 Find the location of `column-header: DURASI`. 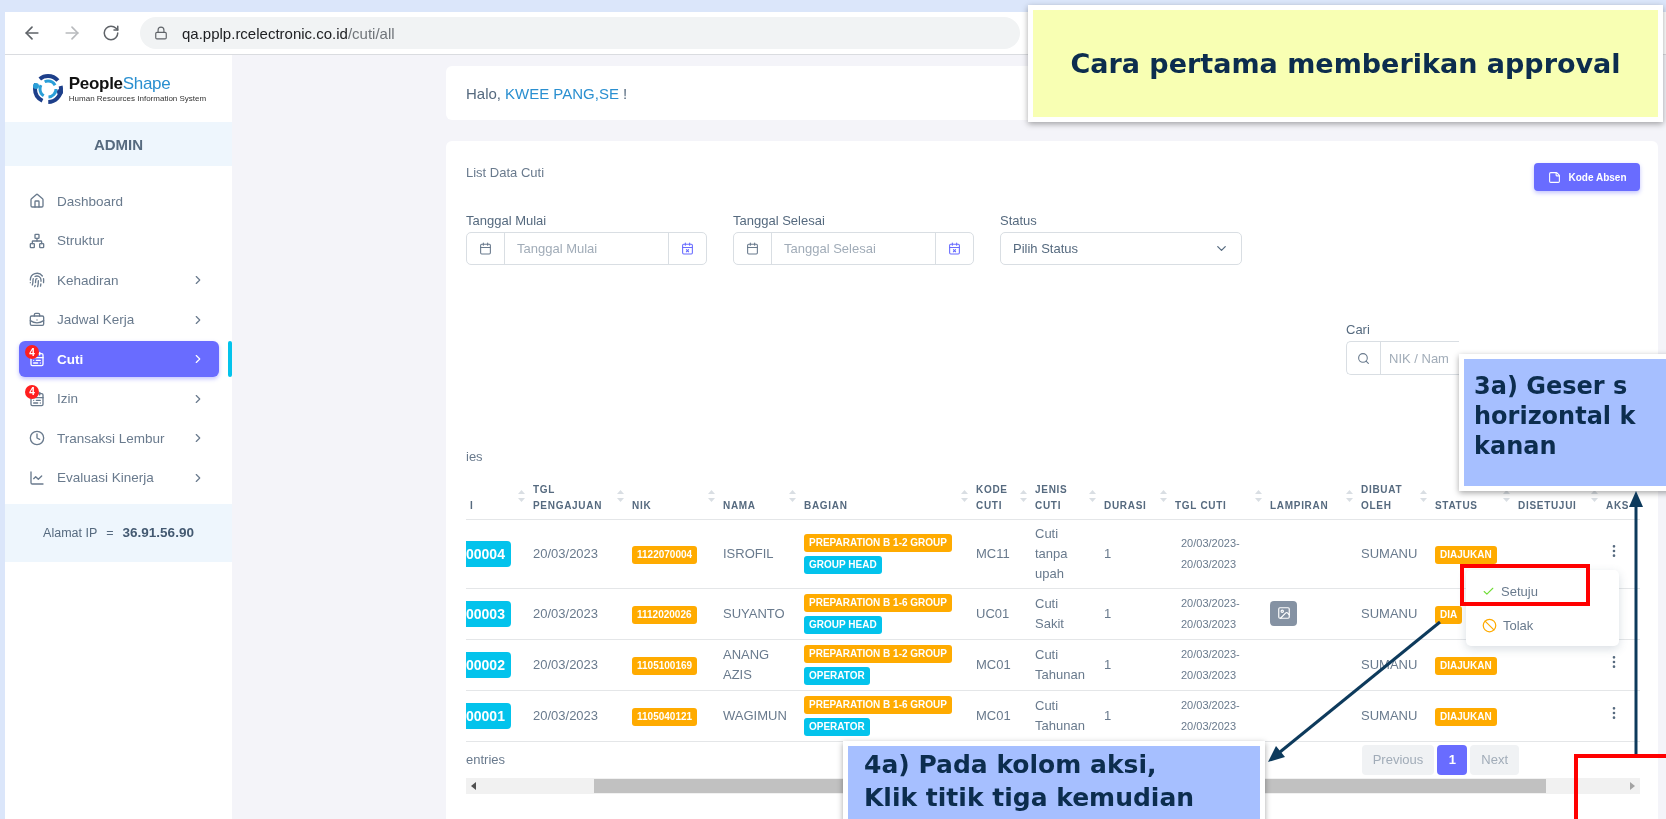

column-header: DURASI is located at coordinates (1125, 505).